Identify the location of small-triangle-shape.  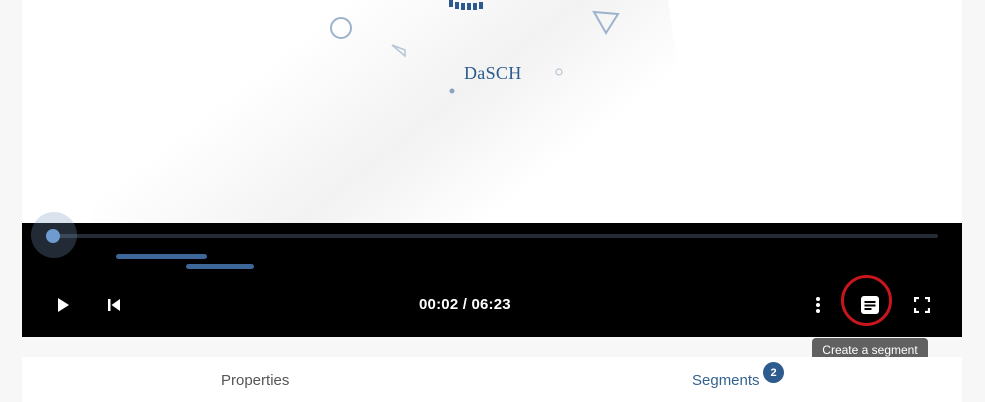
(398, 51).